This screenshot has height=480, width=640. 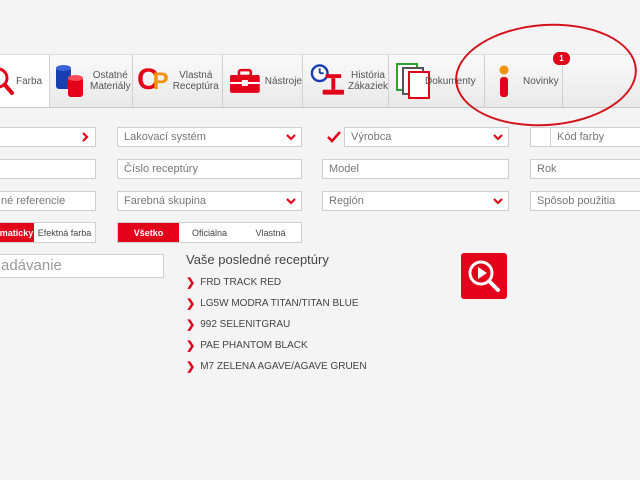 What do you see at coordinates (69, 81) in the screenshot?
I see `paint-cans-icon` at bounding box center [69, 81].